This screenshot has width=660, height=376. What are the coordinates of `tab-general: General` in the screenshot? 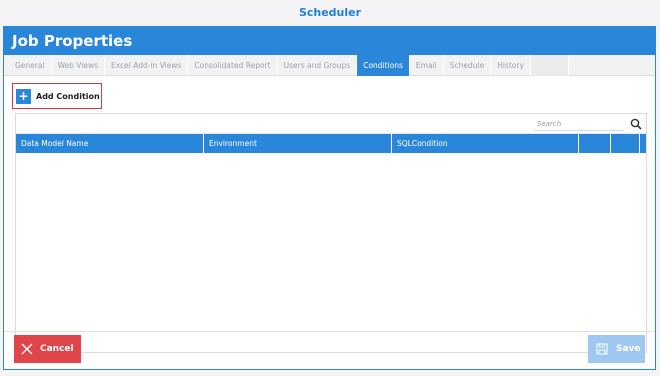 It's located at (30, 65).